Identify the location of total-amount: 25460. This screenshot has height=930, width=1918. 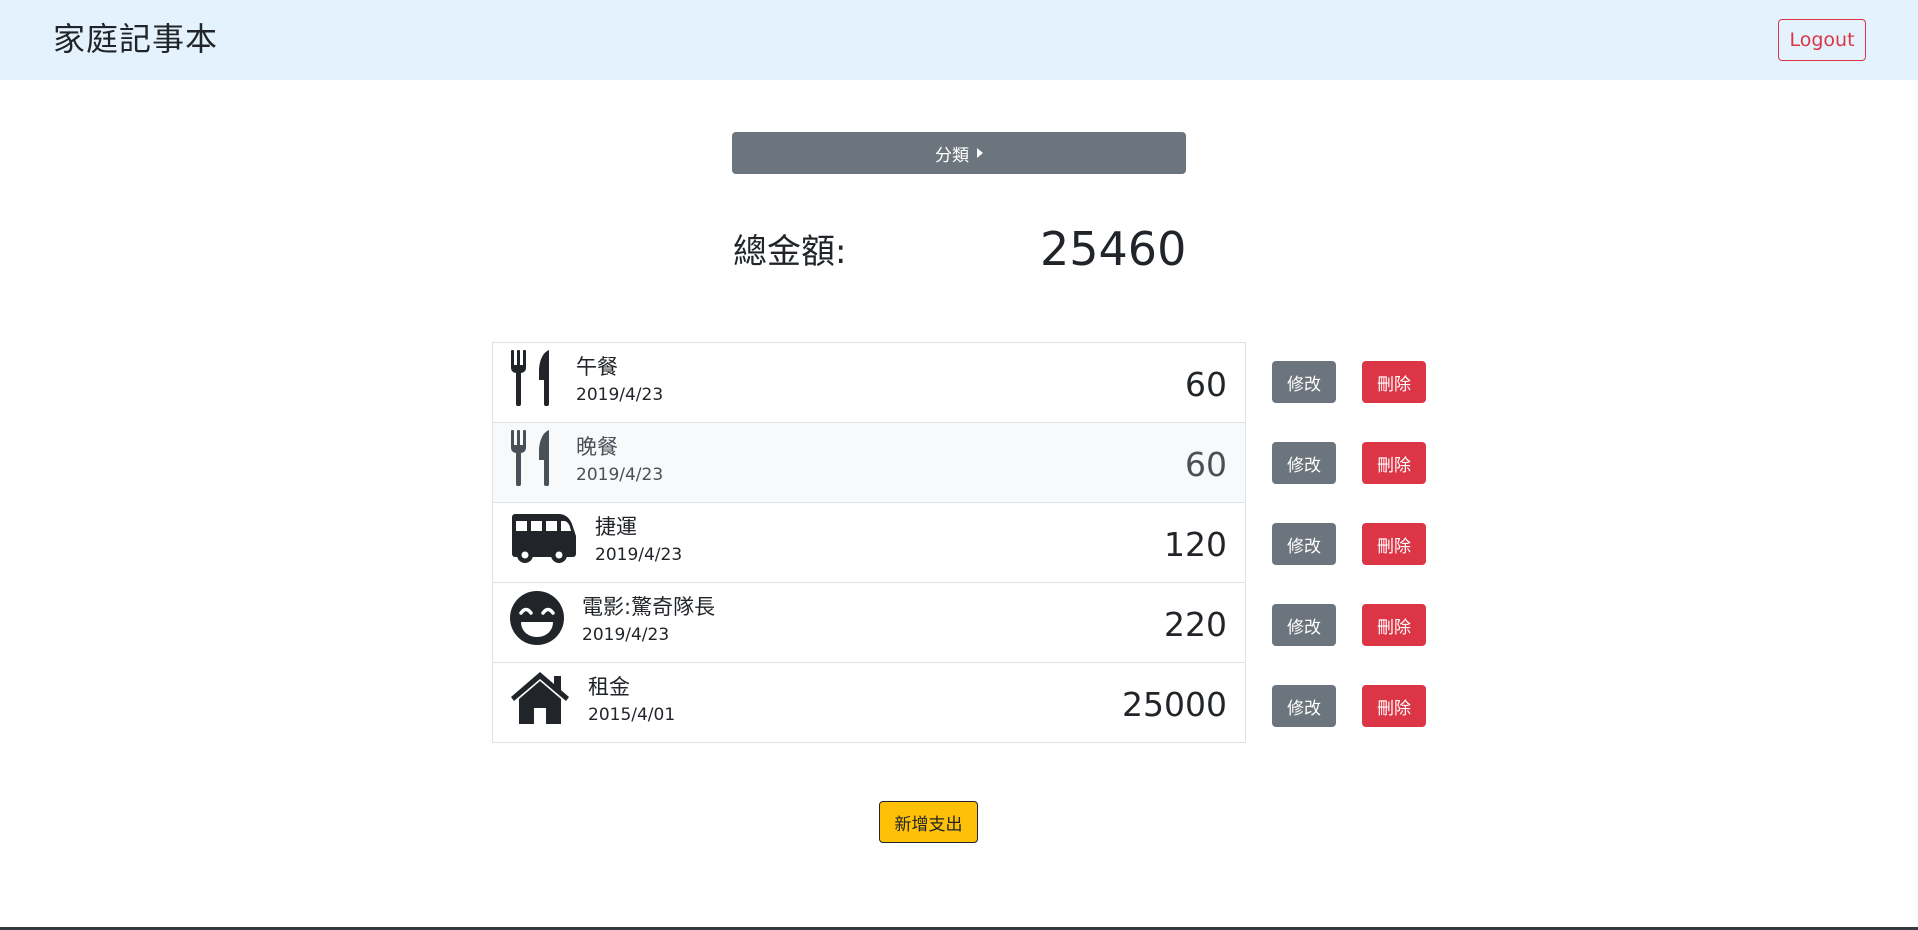
(1113, 249).